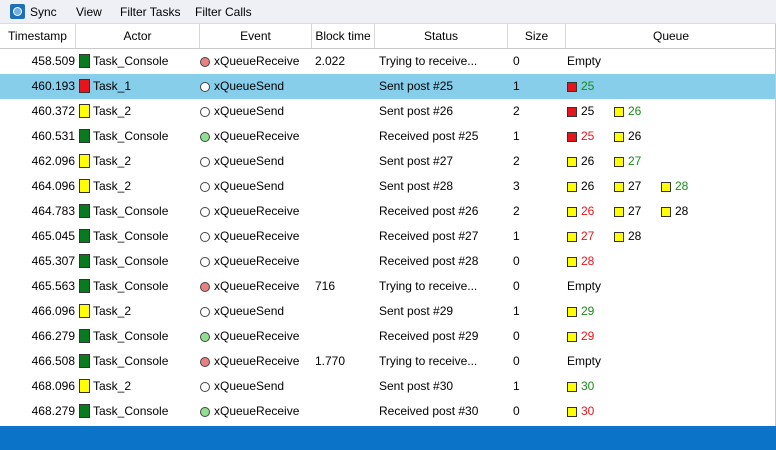 Image resolution: width=776 pixels, height=450 pixels. Describe the element at coordinates (330, 361) in the screenshot. I see `block-time-cell: 1.770` at that location.